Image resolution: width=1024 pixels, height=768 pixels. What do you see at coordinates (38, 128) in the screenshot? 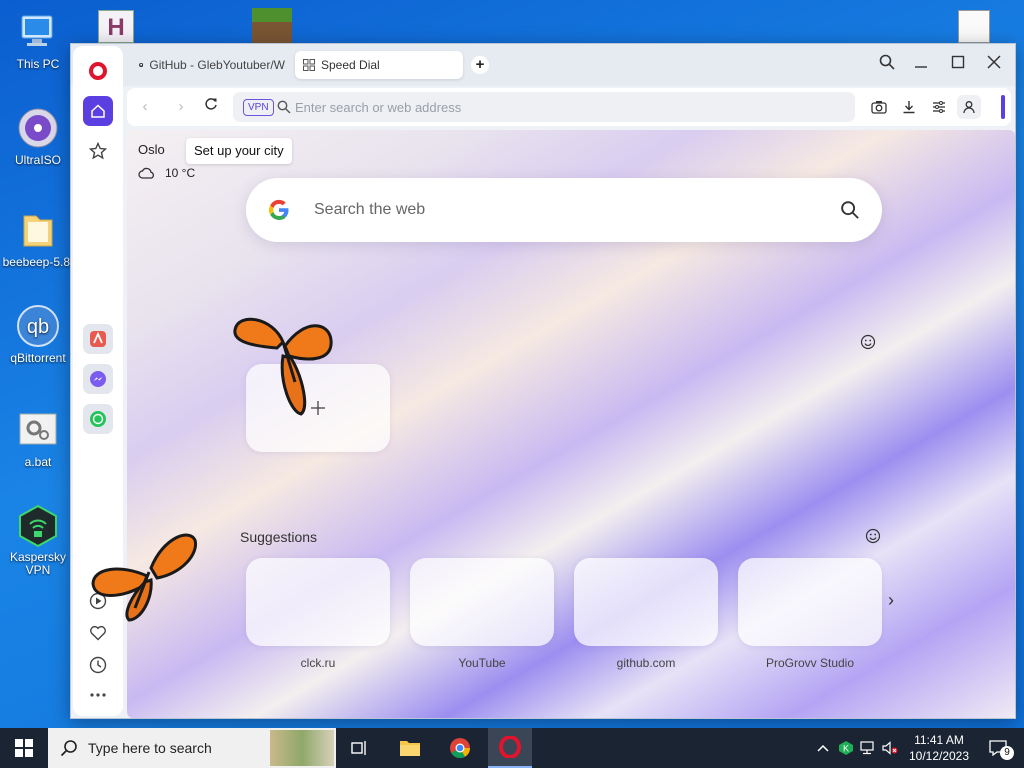
I see `disc-icon` at bounding box center [38, 128].